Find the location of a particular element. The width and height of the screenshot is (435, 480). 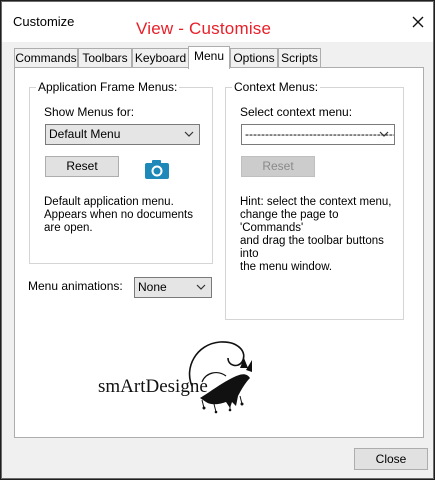

description-line: Default application menu. is located at coordinates (109, 202).